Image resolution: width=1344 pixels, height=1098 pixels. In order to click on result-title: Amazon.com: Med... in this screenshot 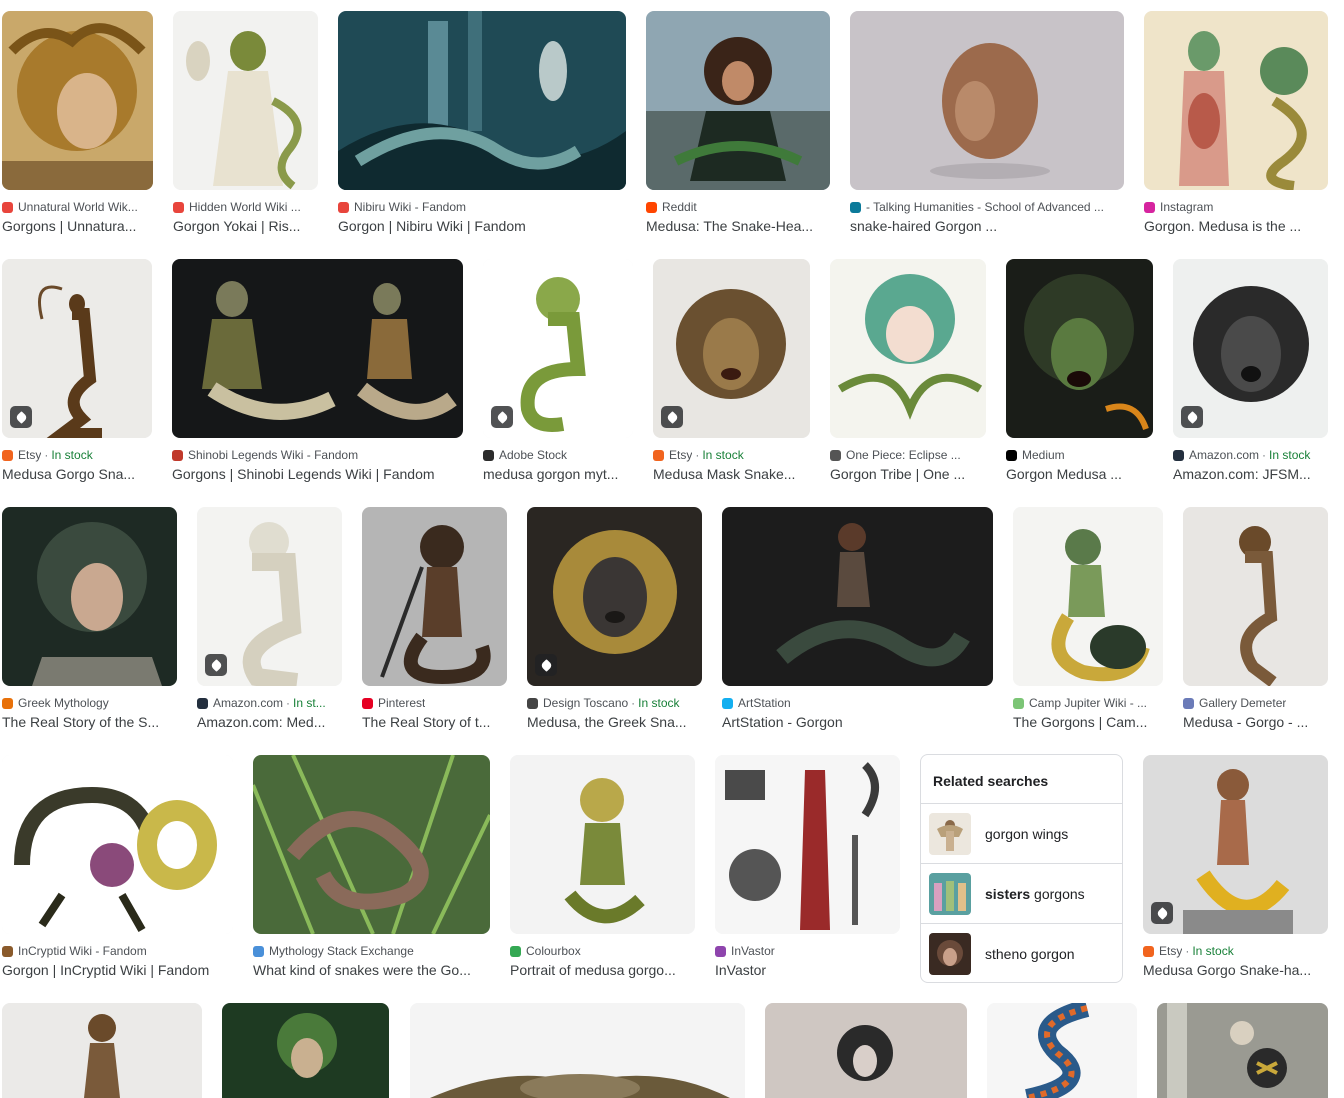, I will do `click(269, 722)`.